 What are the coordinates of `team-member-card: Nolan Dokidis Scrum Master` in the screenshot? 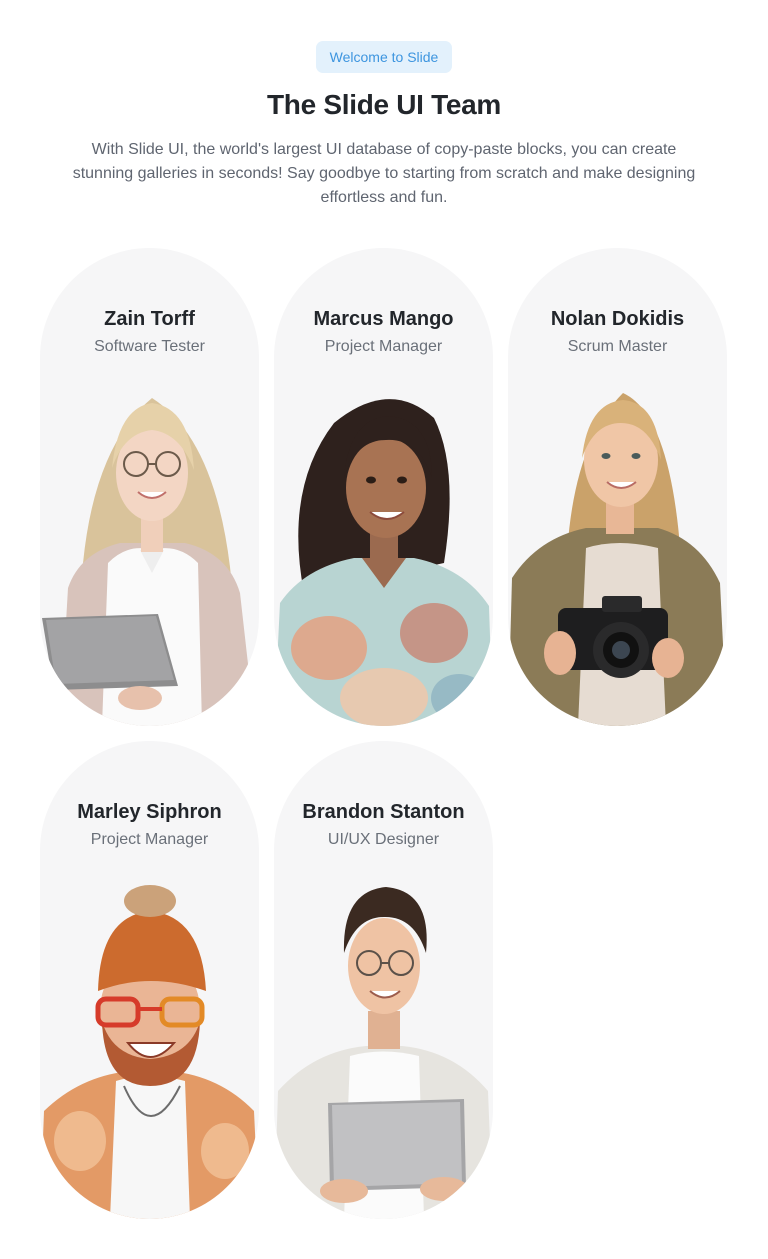 It's located at (617, 487).